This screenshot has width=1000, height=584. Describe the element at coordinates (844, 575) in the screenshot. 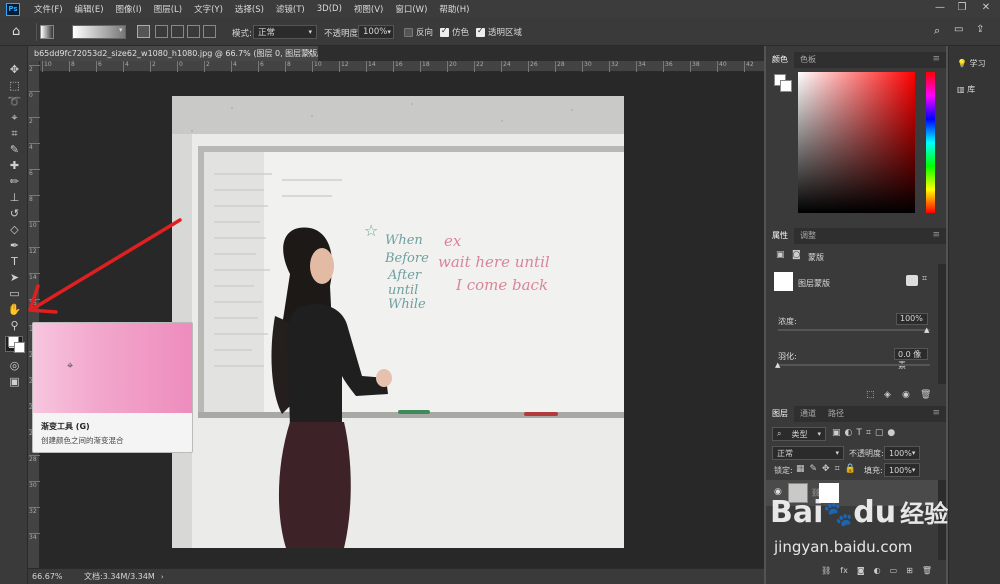

I see `fx-icon: fx` at that location.